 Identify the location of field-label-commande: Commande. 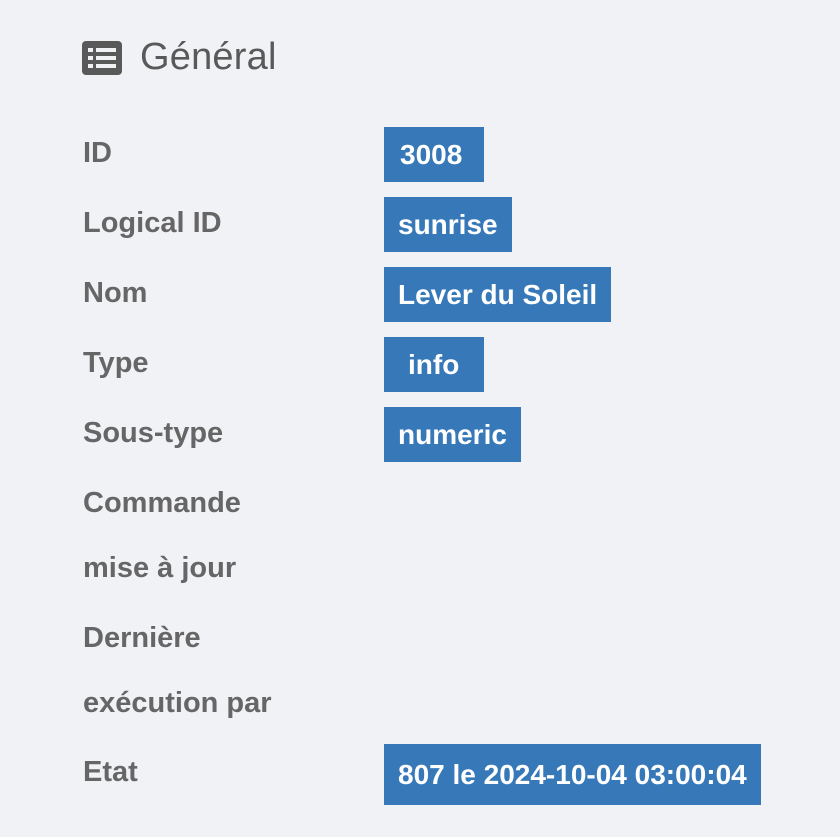
(162, 503).